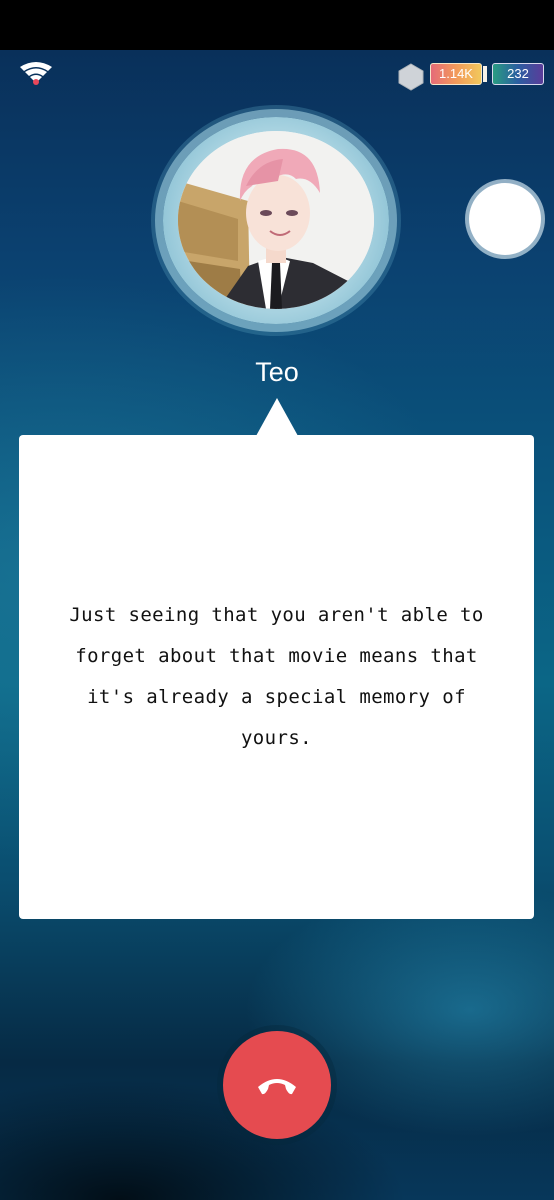 This screenshot has height=1200, width=554. Describe the element at coordinates (276, 220) in the screenshot. I see `caller-avatar` at that location.